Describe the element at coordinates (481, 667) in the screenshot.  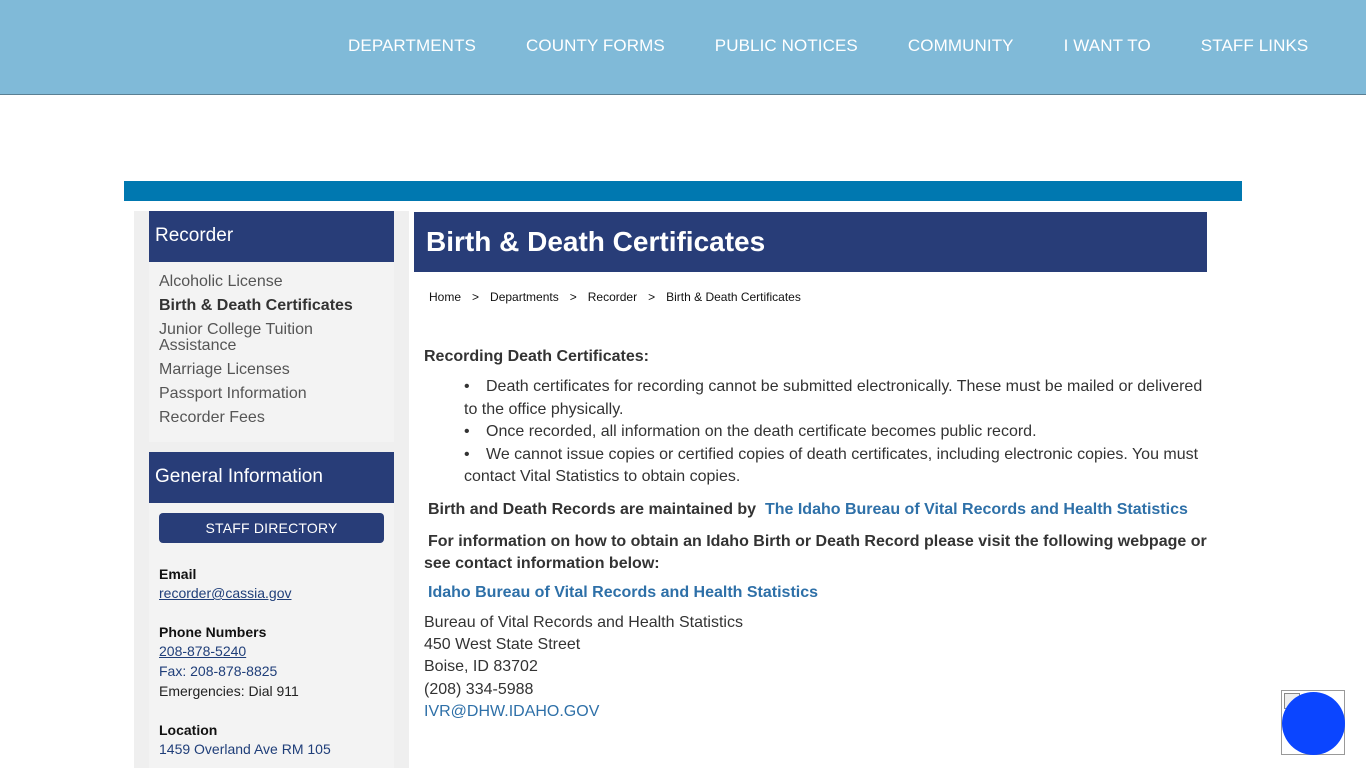
I see `address-line: Boise, ID 83702` at that location.